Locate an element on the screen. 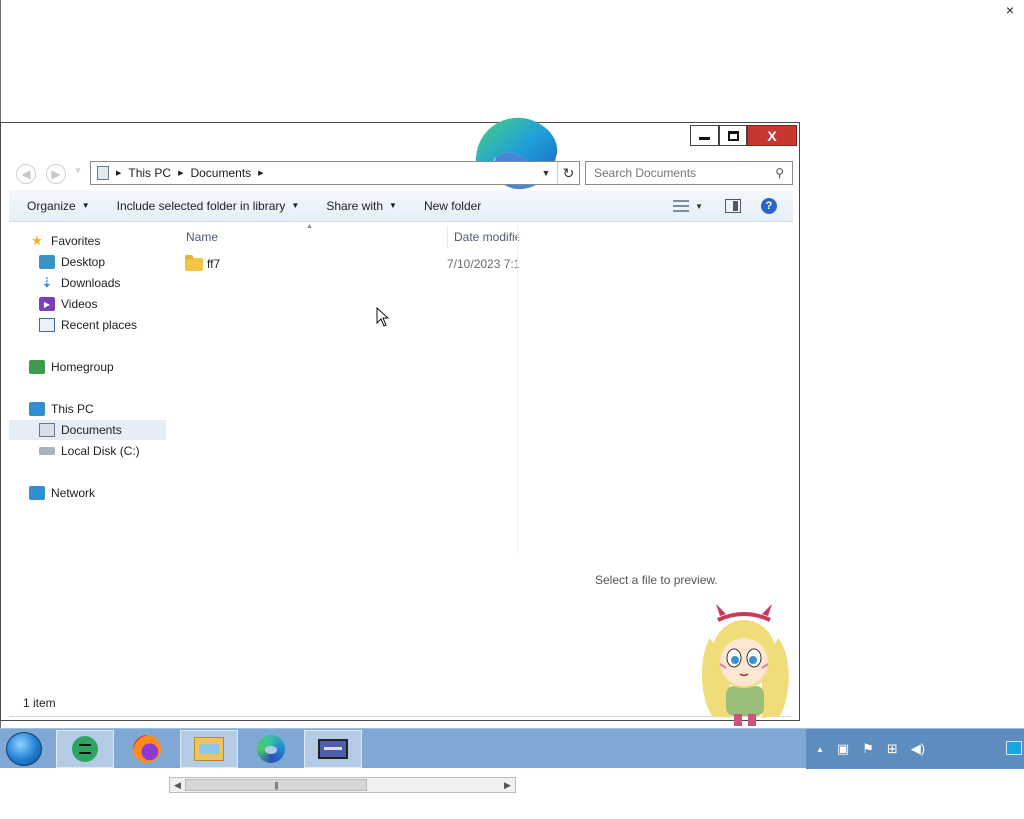 The height and width of the screenshot is (819, 1024). share-with-button: Share with ▼ is located at coordinates (361, 206).